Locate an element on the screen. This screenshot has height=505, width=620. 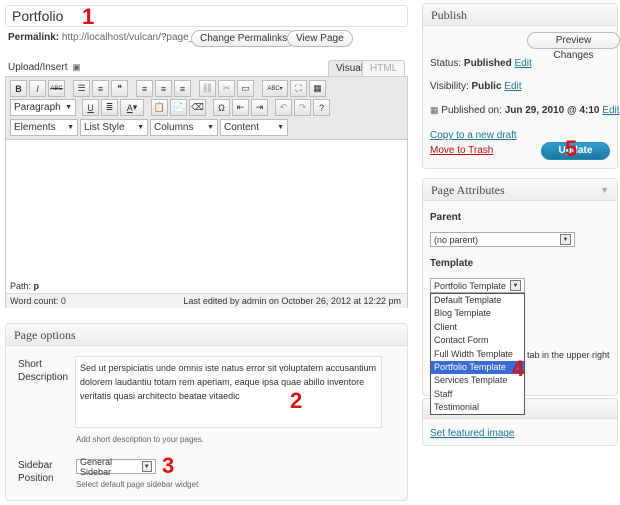
page-attributes-title: Page Attributes ▼ is located at coordinates (520, 190).